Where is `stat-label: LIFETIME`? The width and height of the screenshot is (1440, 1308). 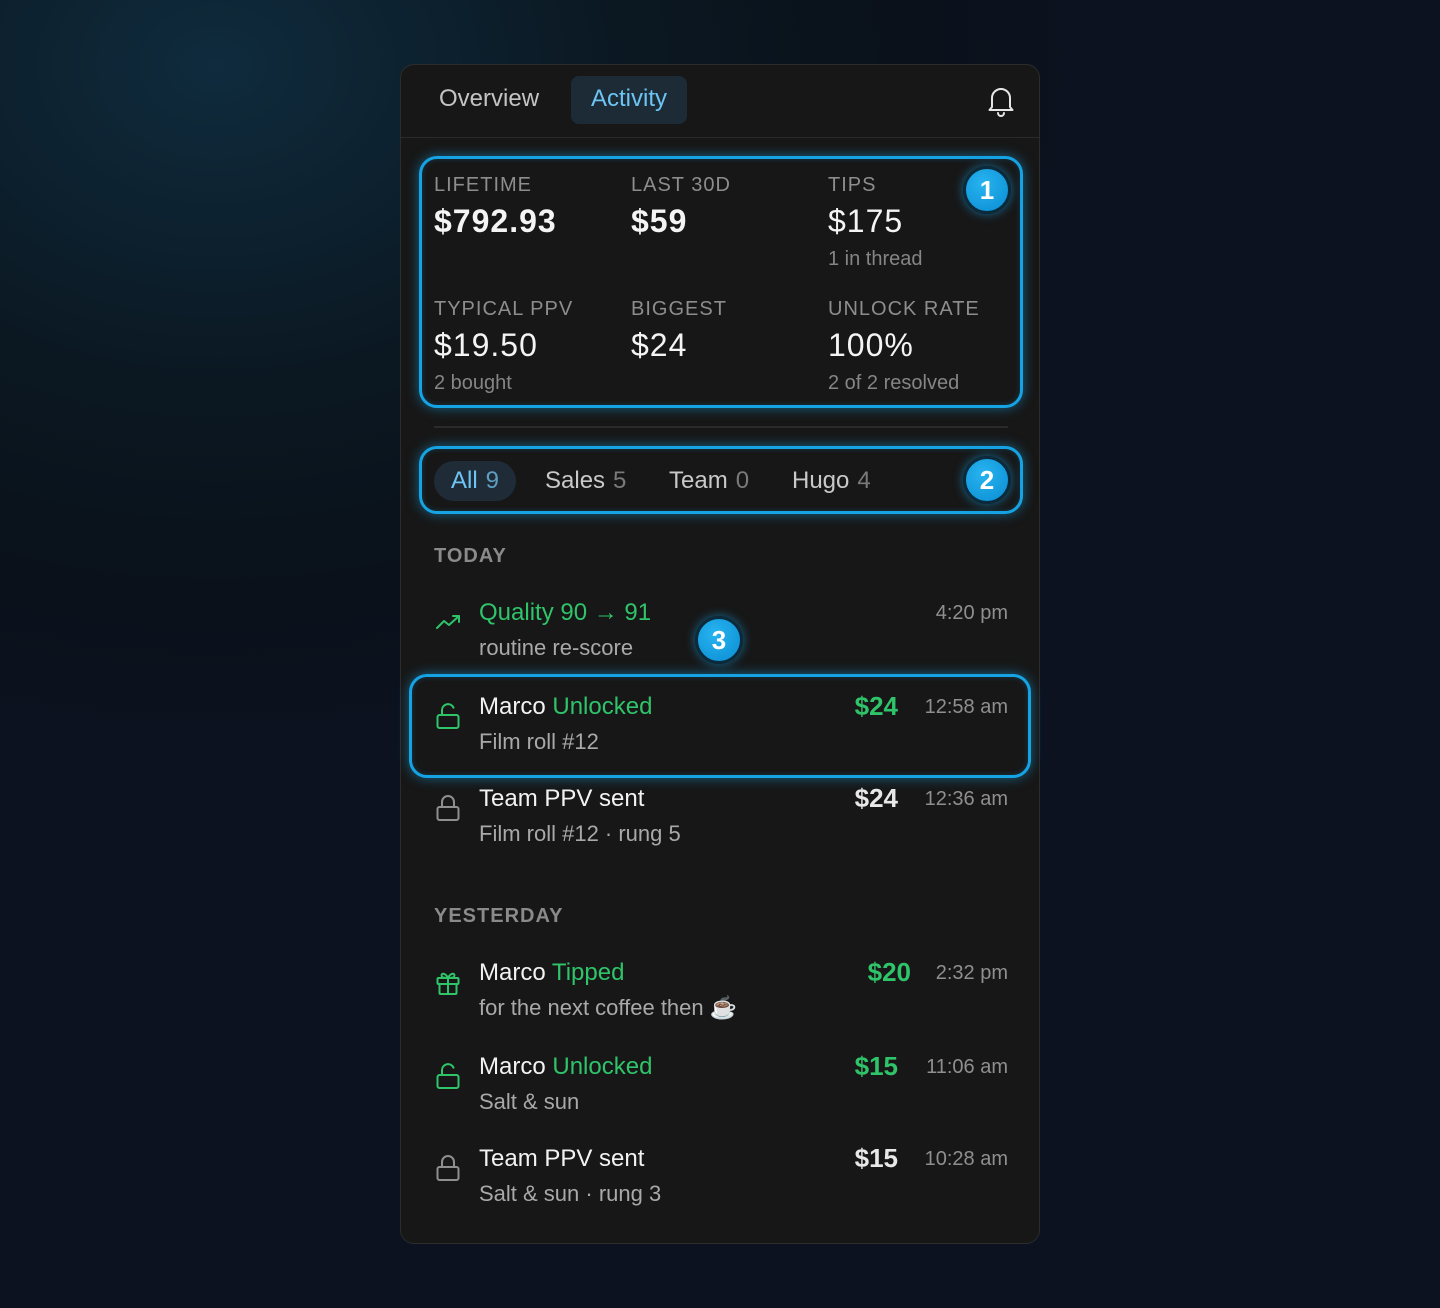
stat-label: LIFETIME is located at coordinates (483, 185).